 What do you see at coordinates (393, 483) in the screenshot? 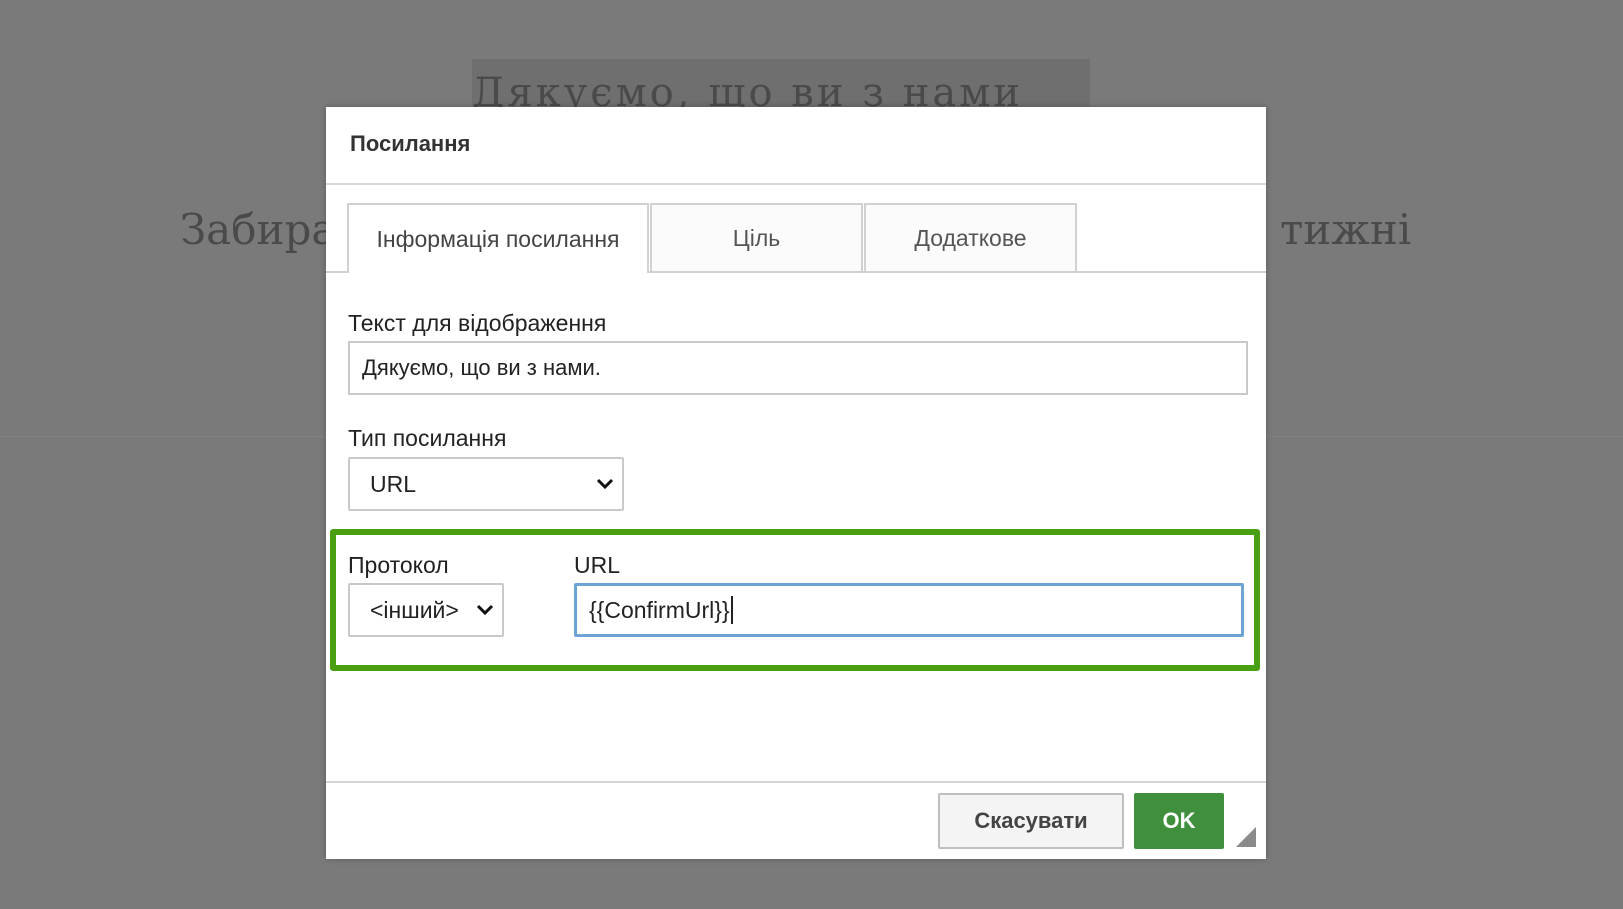
I see `link-type-value: URL` at bounding box center [393, 483].